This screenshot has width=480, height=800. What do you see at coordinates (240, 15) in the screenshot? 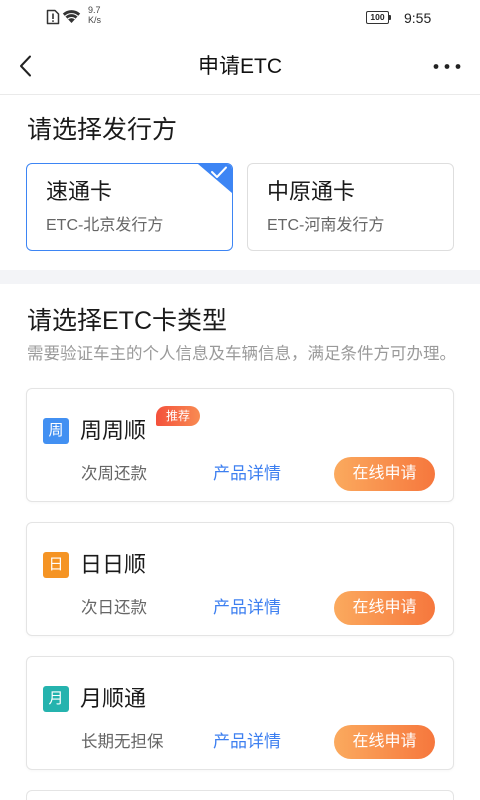
I see `status-bar: 9.7 K/s 100 9:55` at bounding box center [240, 15].